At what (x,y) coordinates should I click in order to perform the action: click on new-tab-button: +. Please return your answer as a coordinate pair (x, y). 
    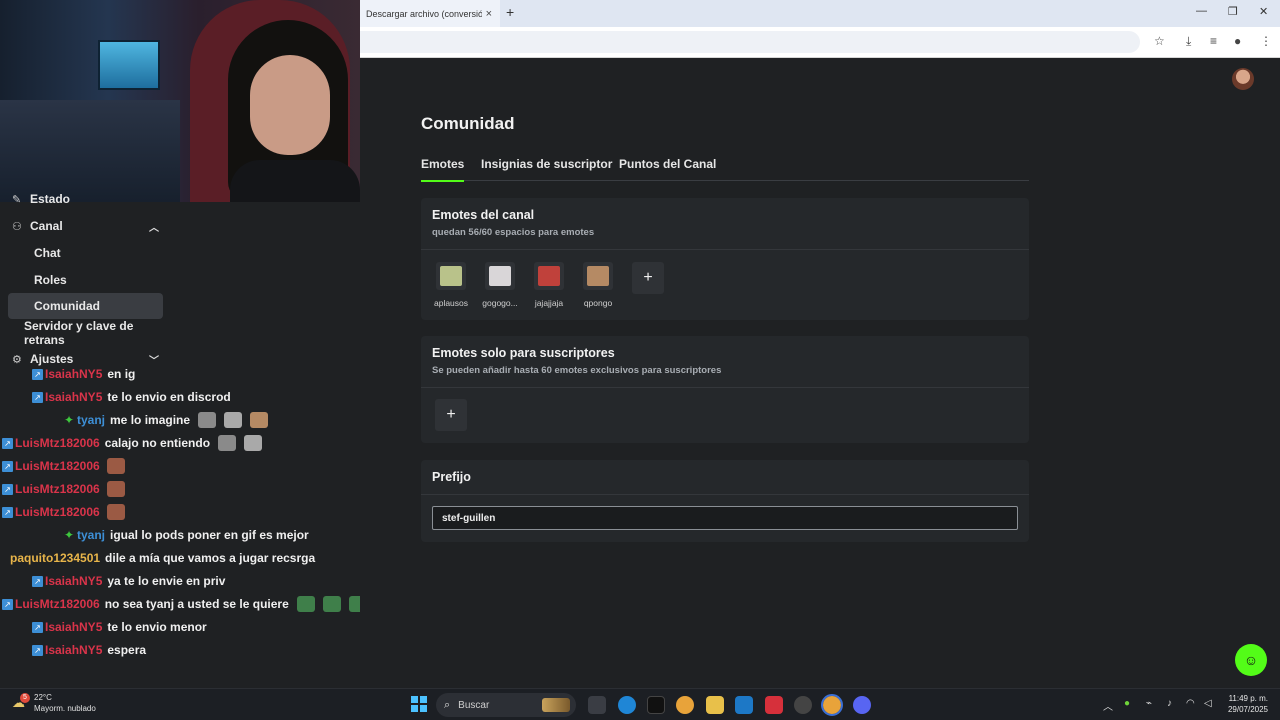
    Looking at the image, I should click on (510, 12).